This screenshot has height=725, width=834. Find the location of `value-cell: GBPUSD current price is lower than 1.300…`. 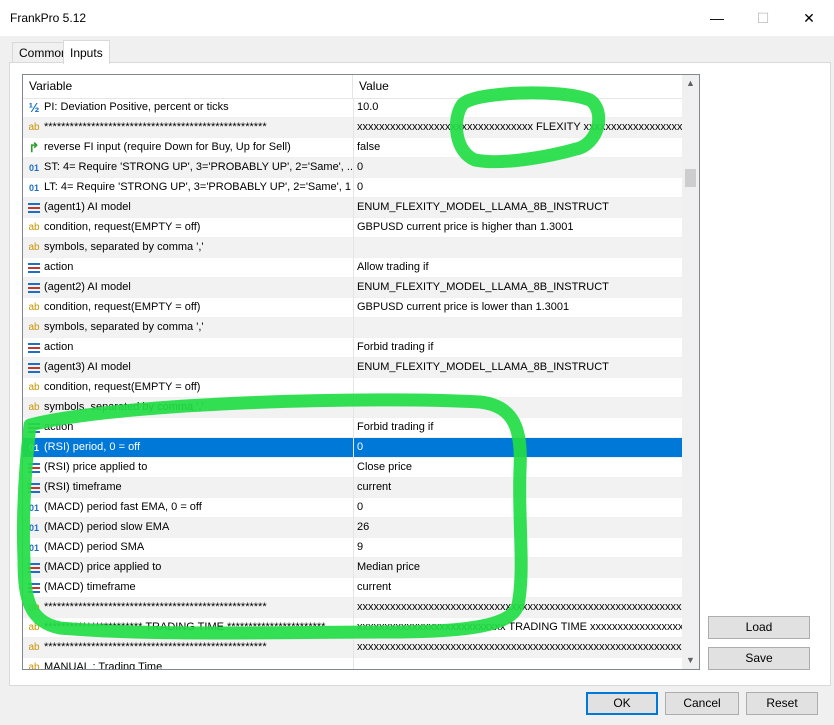

value-cell: GBPUSD current price is lower than 1.300… is located at coordinates (518, 308).